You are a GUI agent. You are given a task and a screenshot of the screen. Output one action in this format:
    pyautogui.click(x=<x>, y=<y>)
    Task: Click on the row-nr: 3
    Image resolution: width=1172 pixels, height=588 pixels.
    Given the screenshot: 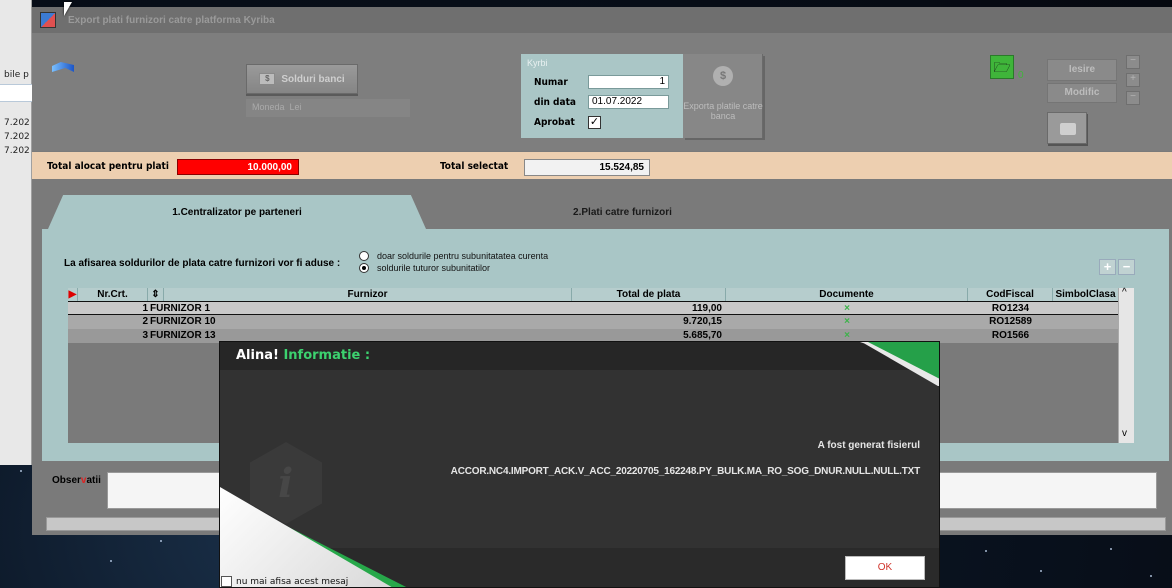 What is the action you would take?
    pyautogui.click(x=145, y=335)
    